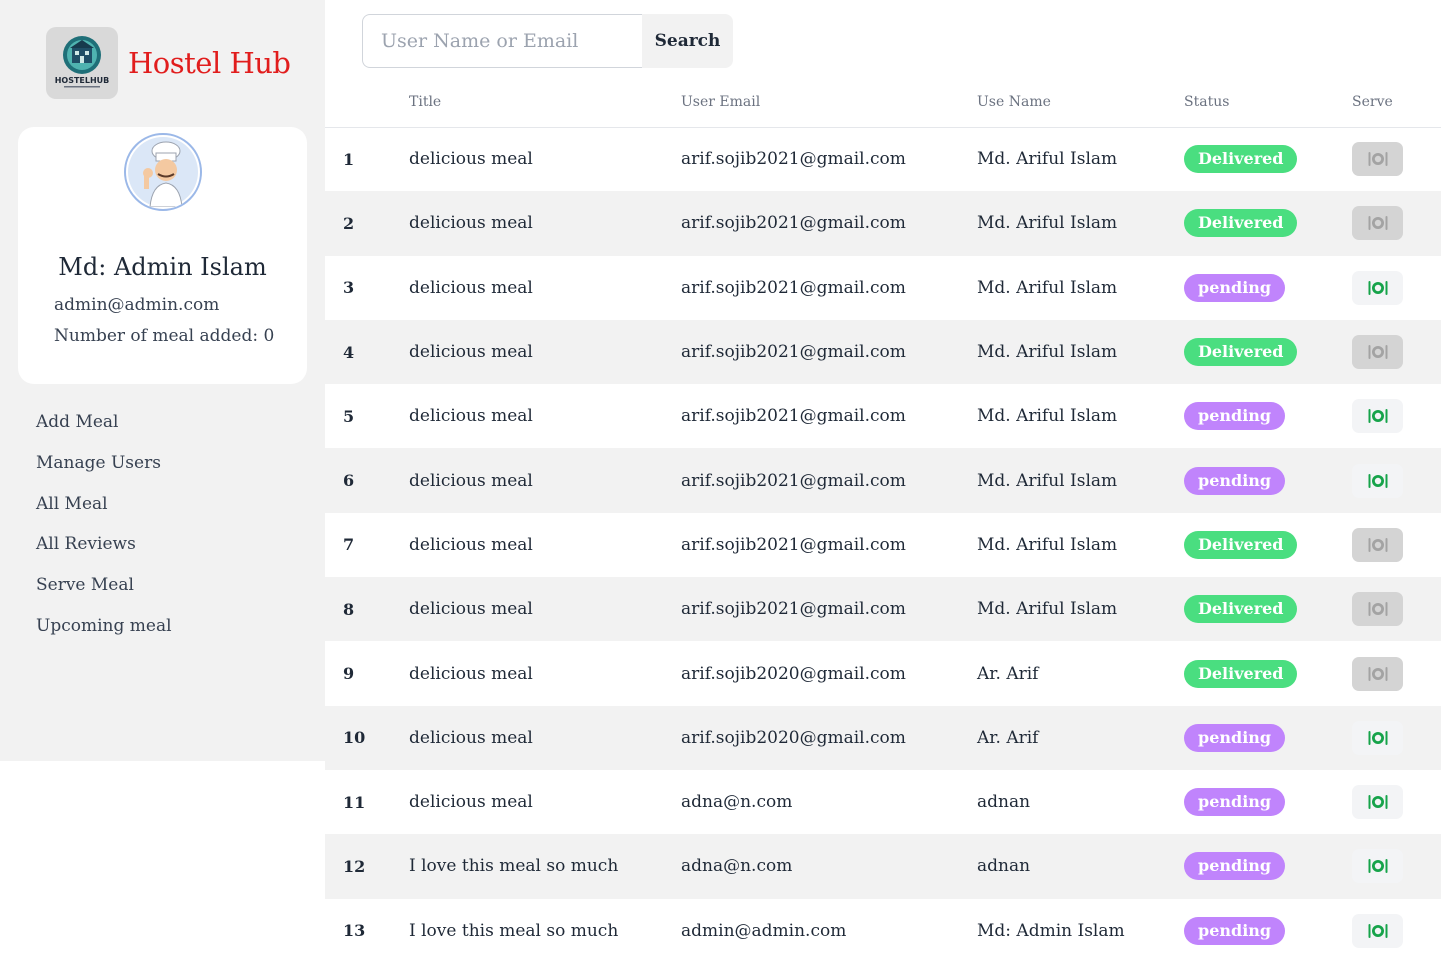 The height and width of the screenshot is (961, 1441). Describe the element at coordinates (354, 802) in the screenshot. I see `row-number: 11` at that location.